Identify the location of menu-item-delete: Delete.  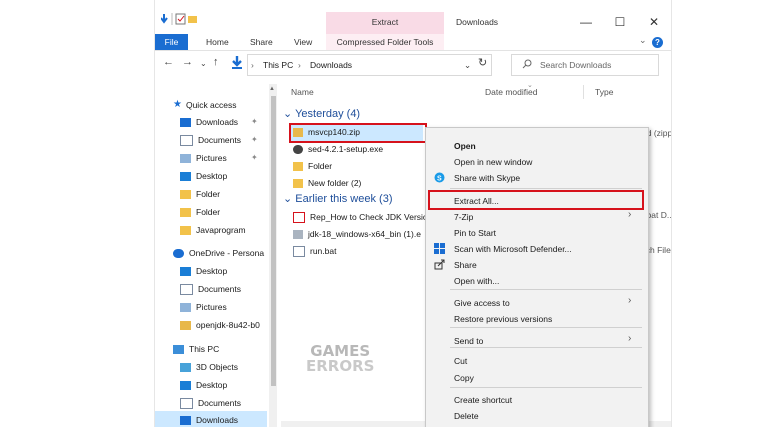
(466, 416).